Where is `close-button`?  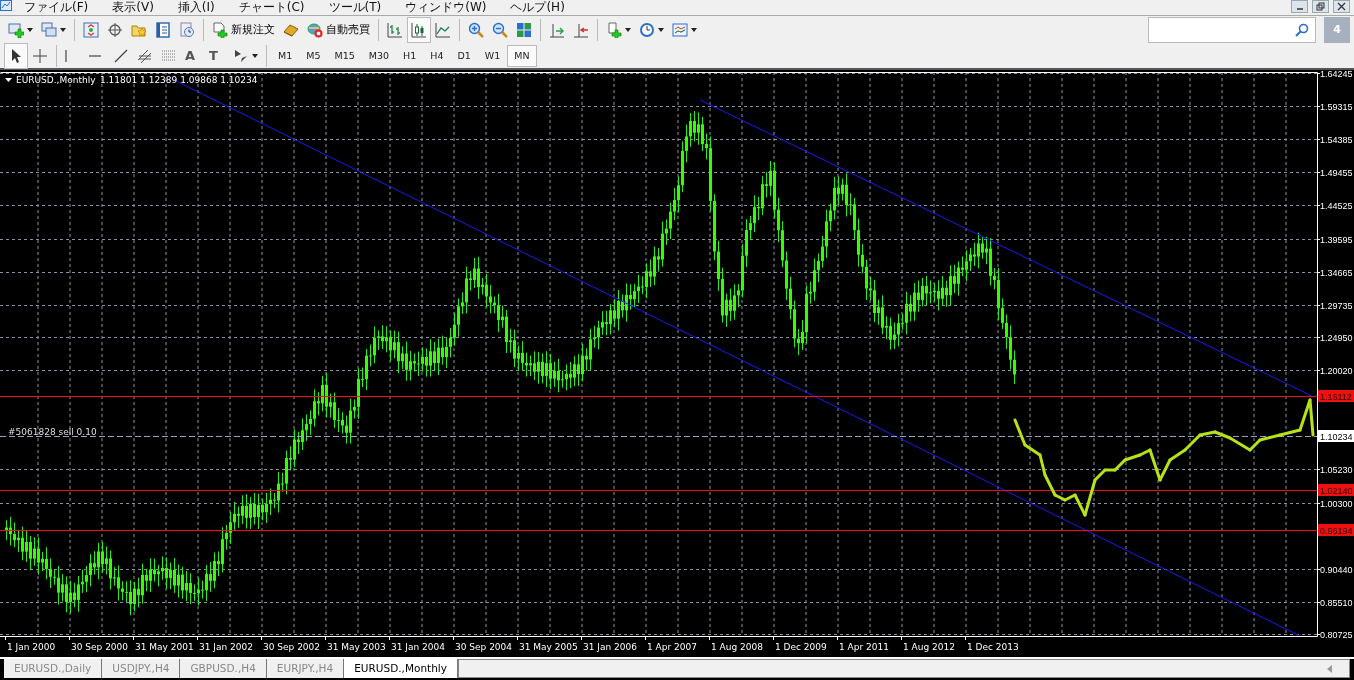
close-button is located at coordinates (1341, 6).